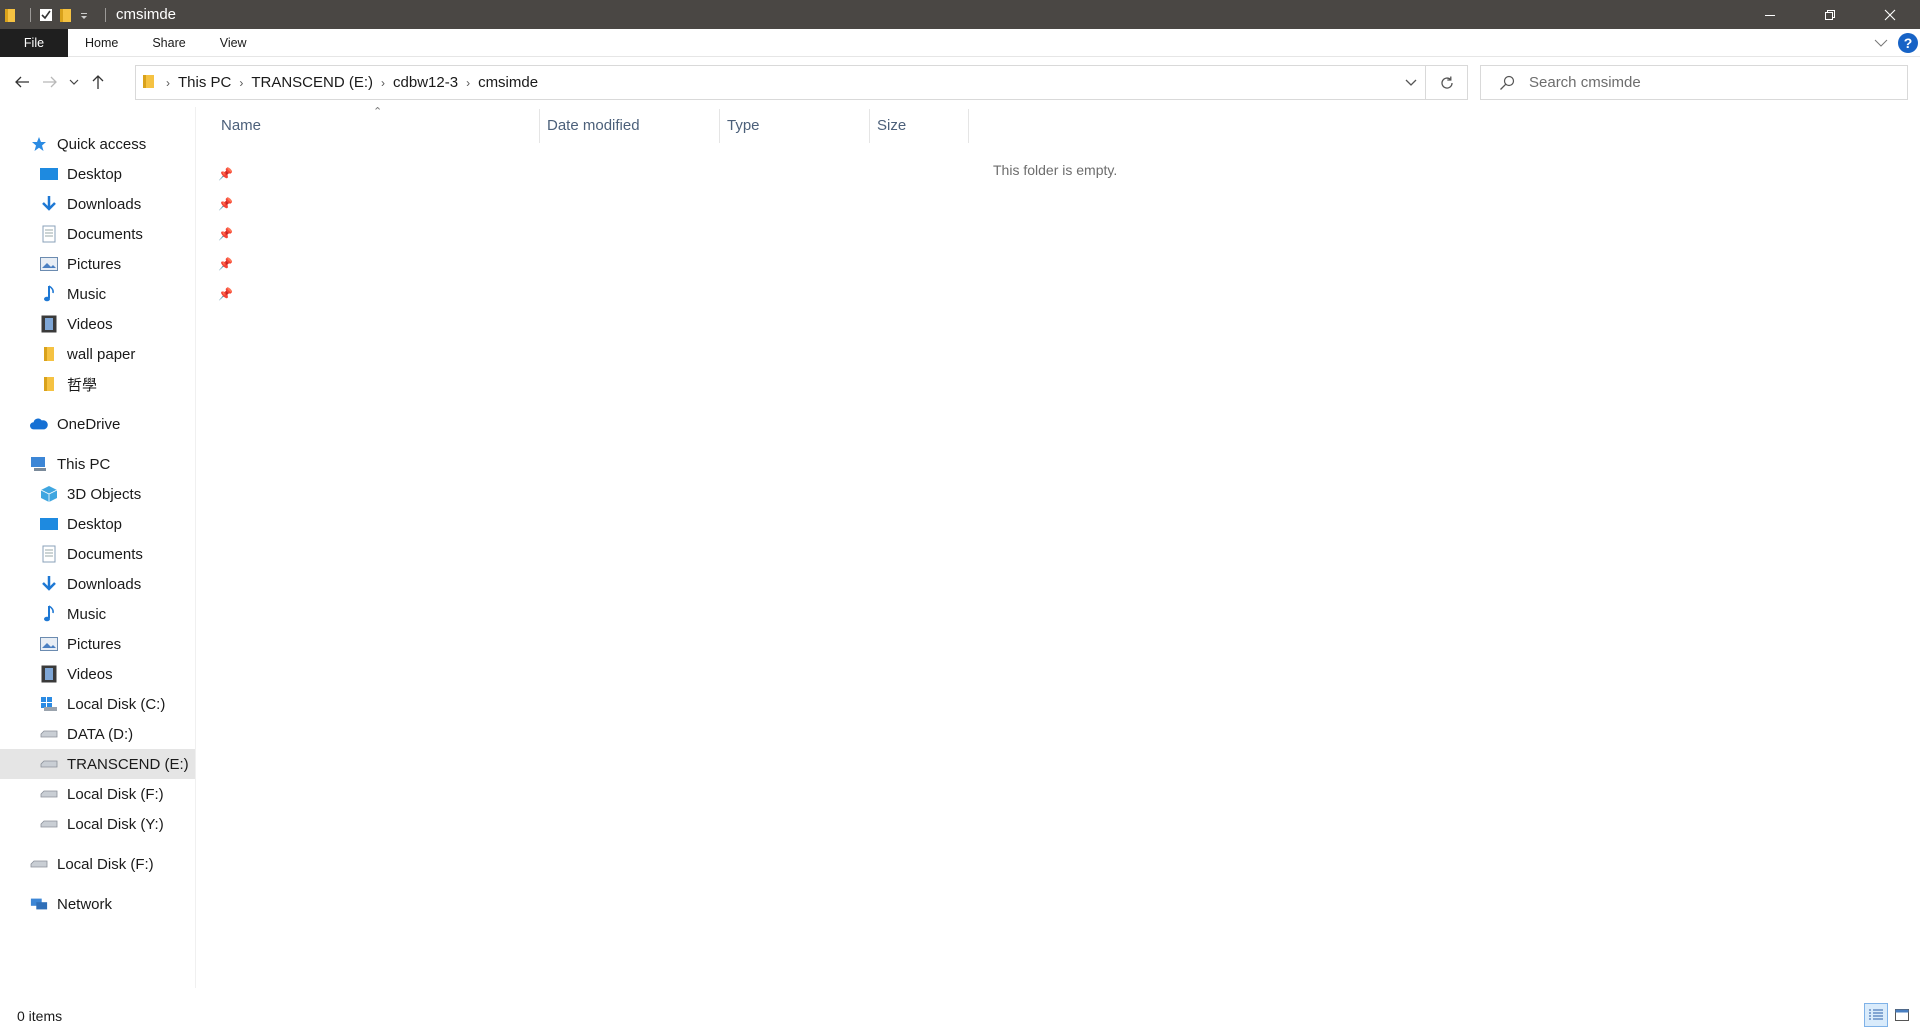 The height and width of the screenshot is (1031, 1920). I want to click on customize-toolbar-icon, so click(86, 15).